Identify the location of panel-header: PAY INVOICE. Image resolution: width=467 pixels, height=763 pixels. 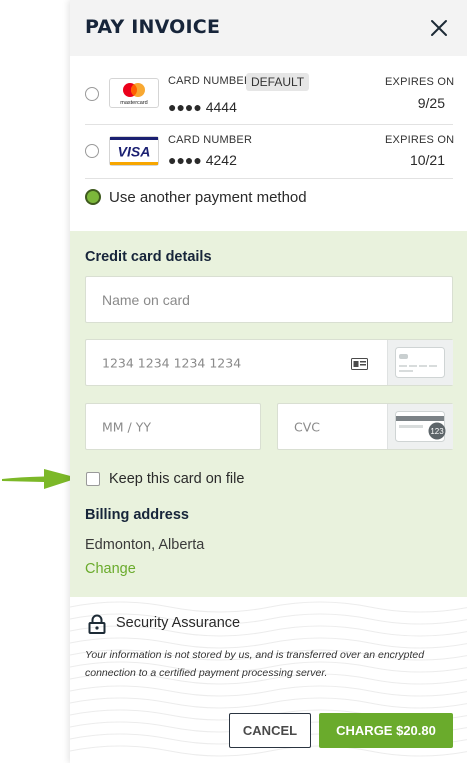
(268, 28).